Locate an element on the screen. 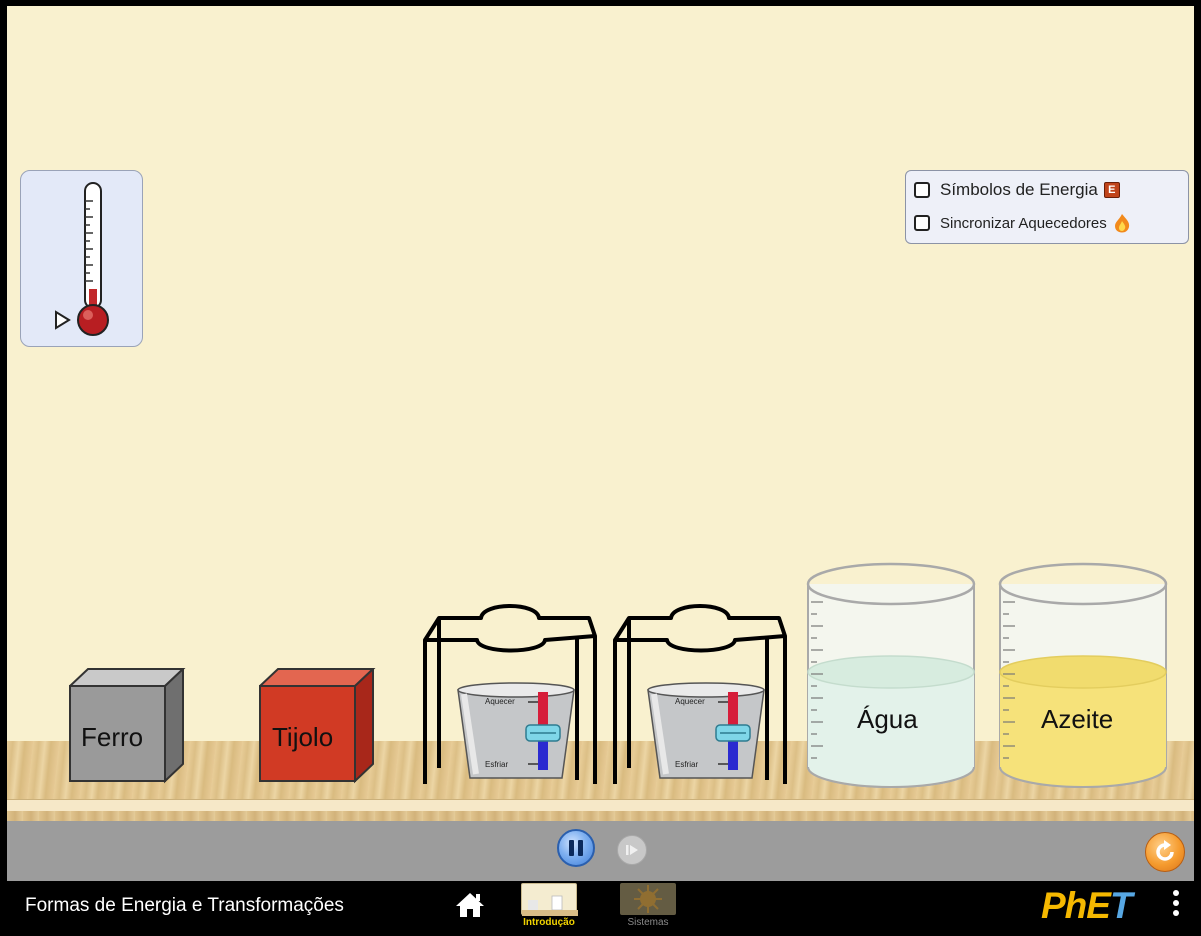 This screenshot has width=1201, height=936. systems-screen-thumbnail-icon is located at coordinates (648, 899).